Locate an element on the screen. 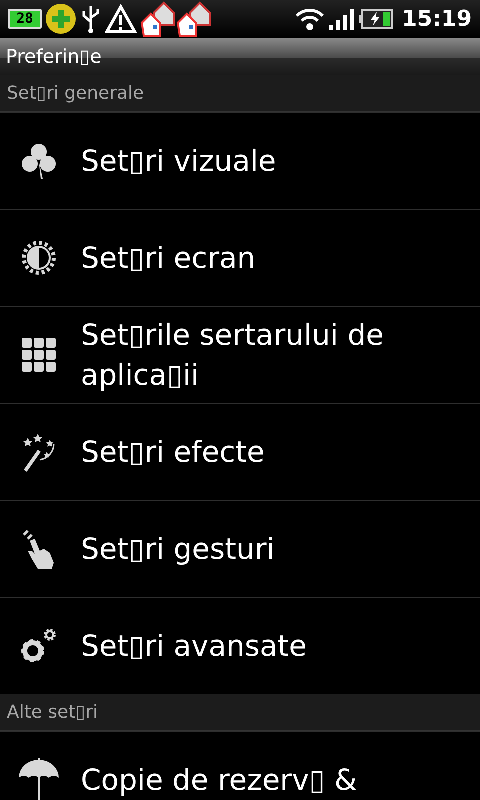 This screenshot has width=480, height=800. clock-time: 15:19 is located at coordinates (437, 19).